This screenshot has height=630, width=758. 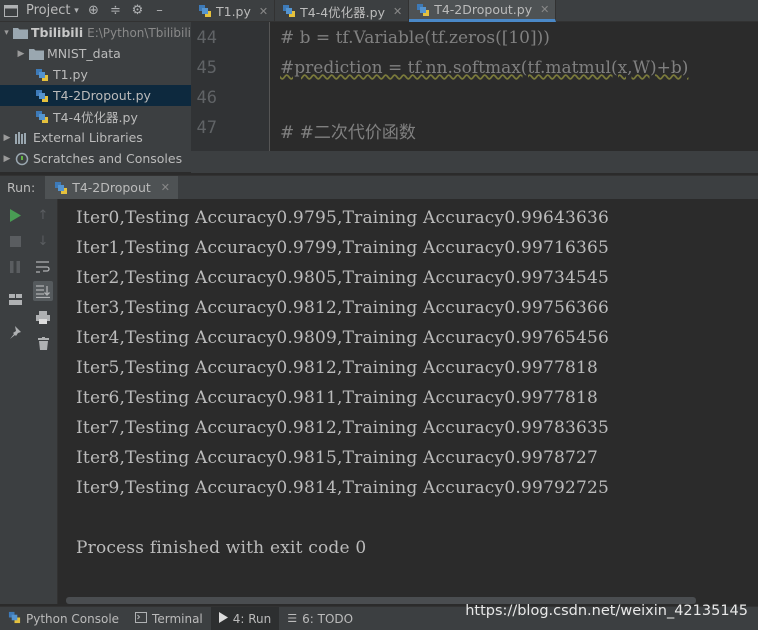 I want to click on soft-wrap-icon, so click(x=43, y=267).